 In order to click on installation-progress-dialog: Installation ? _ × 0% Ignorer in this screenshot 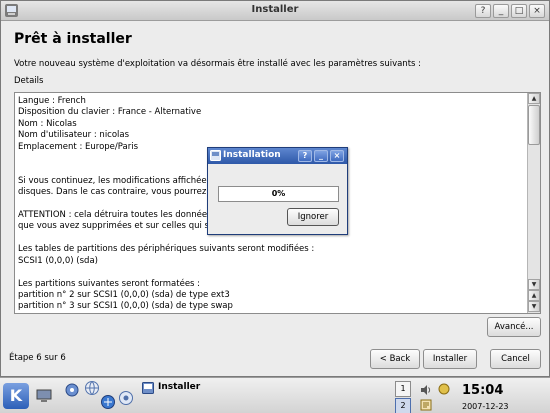, I will do `click(277, 191)`.